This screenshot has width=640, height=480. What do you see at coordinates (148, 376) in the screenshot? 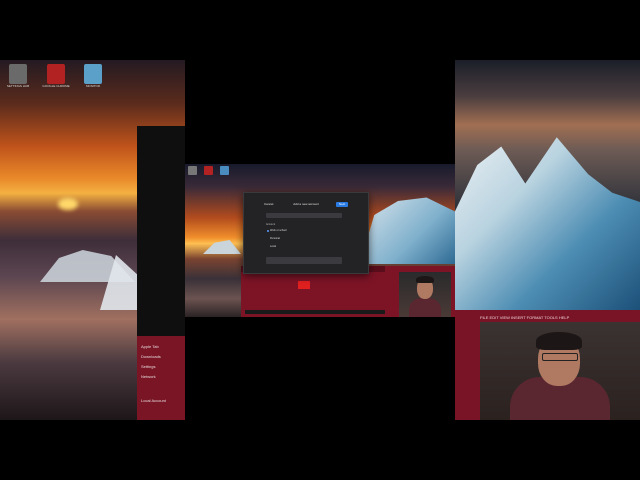
I see `sidebar-item: Network` at bounding box center [148, 376].